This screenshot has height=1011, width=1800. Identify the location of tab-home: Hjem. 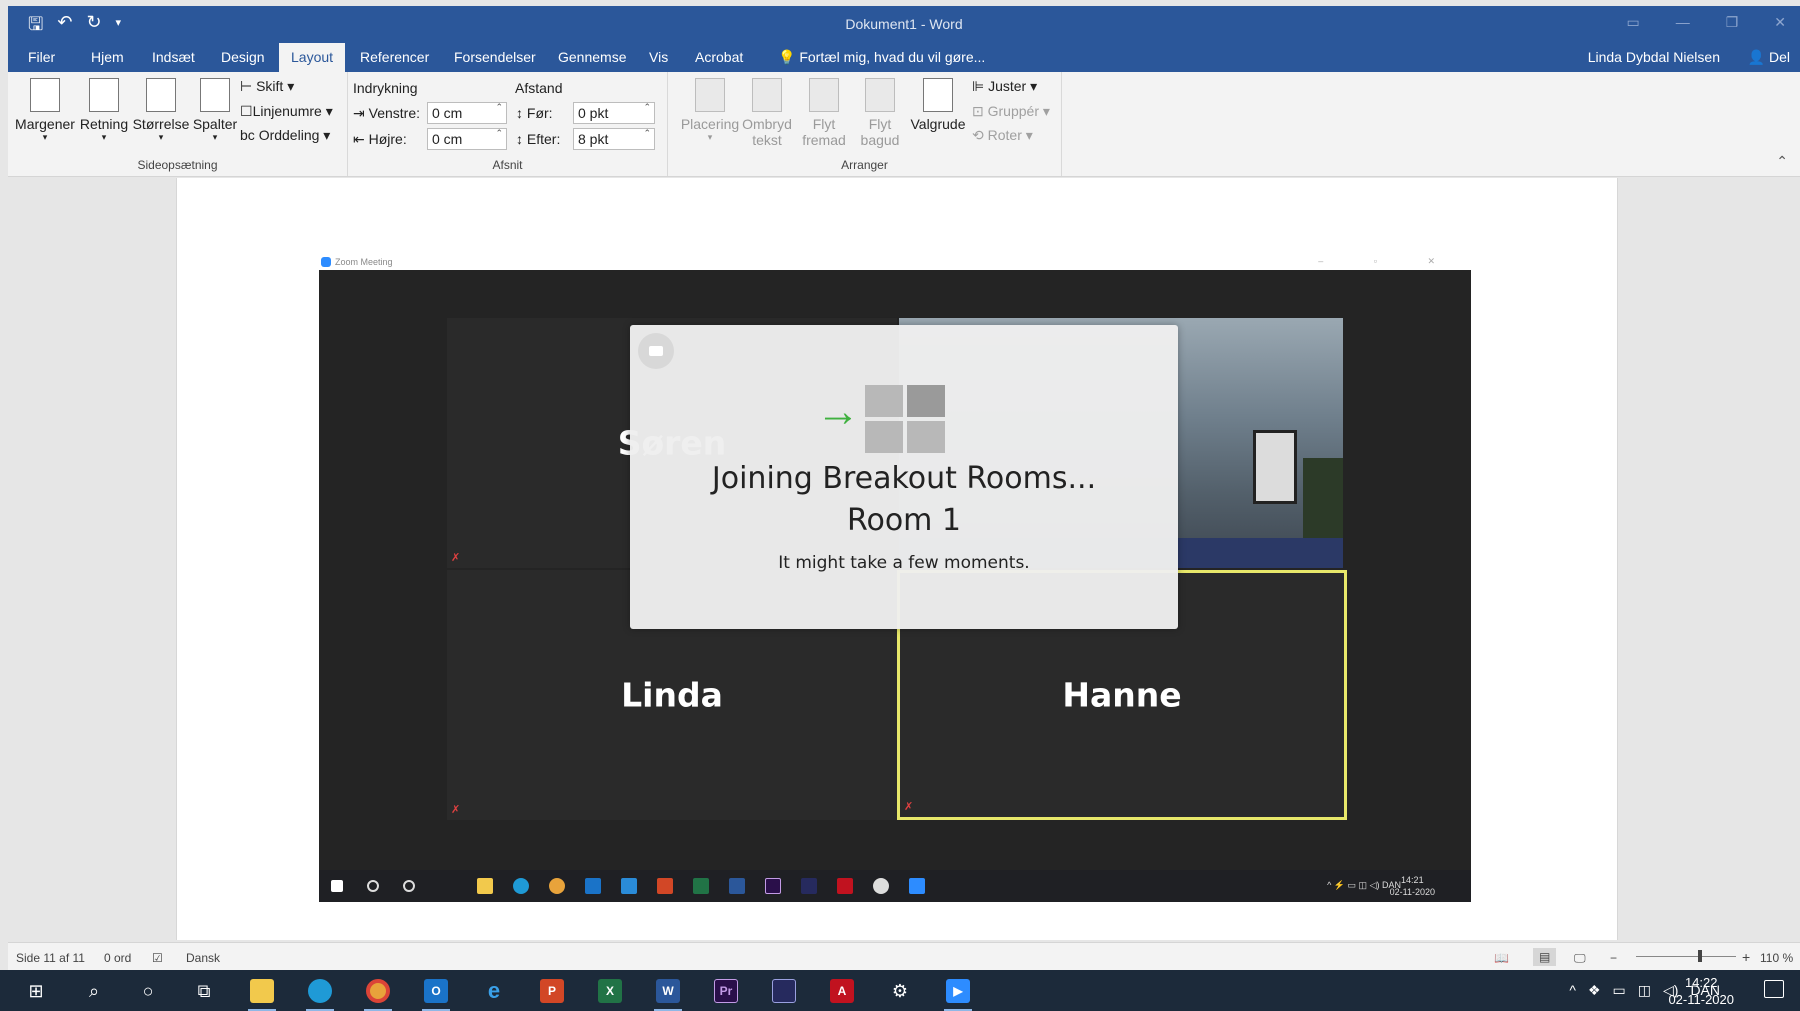
(107, 57).